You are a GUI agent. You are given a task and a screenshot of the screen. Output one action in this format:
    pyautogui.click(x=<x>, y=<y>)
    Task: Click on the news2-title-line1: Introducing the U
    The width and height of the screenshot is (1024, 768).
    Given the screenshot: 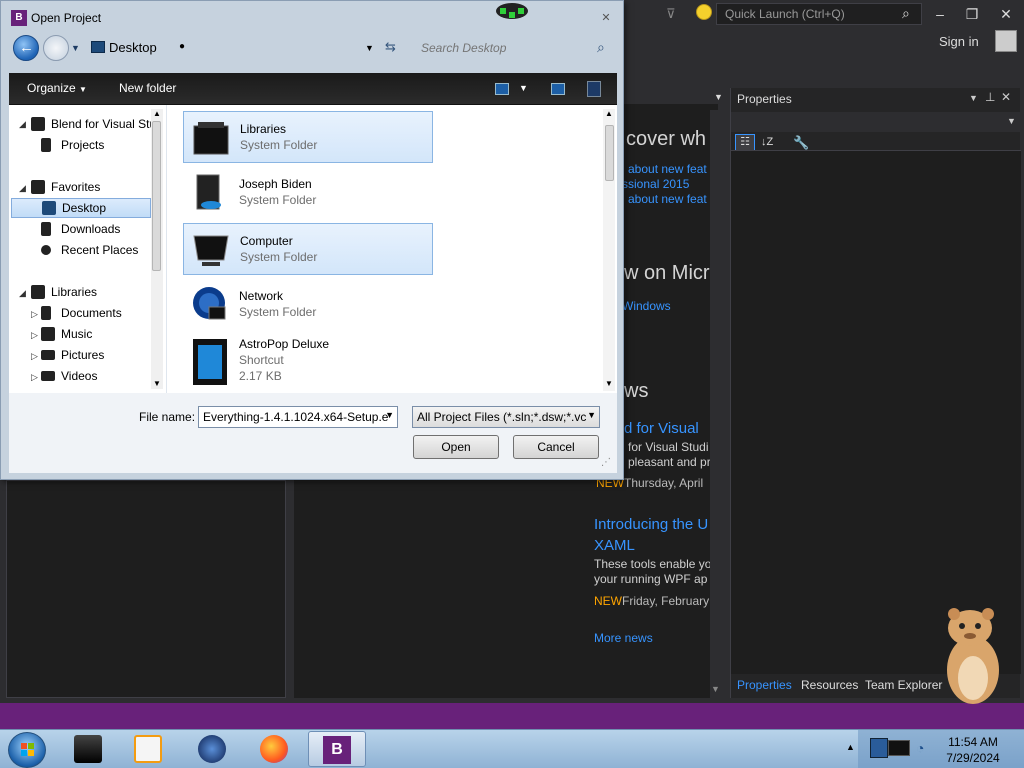 What is the action you would take?
    pyautogui.click(x=651, y=524)
    